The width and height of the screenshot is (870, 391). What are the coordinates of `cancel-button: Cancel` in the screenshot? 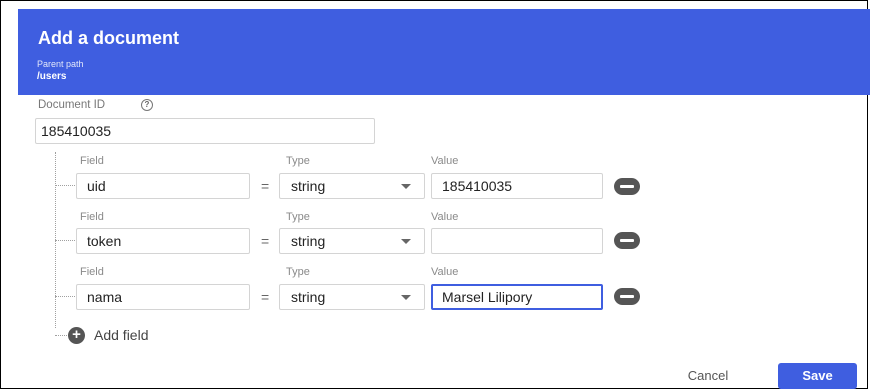 It's located at (708, 376).